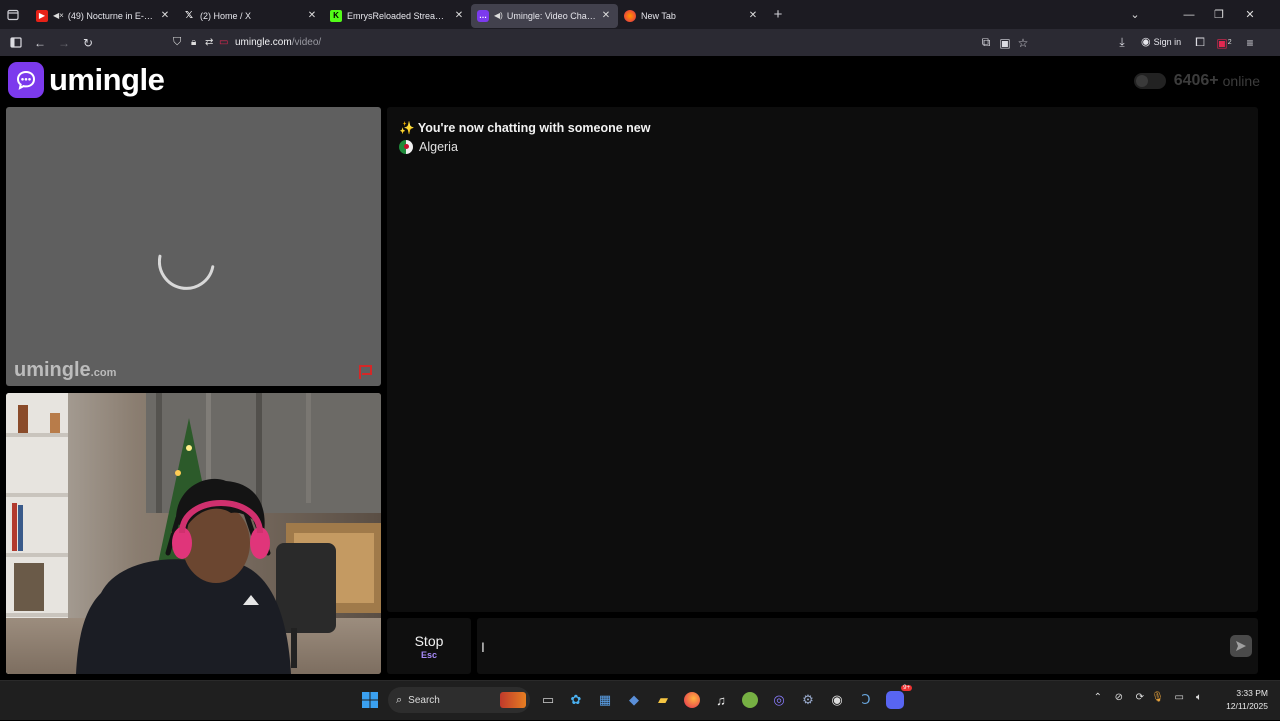  I want to click on list-tabs-icon: ⌄, so click(1135, 14).